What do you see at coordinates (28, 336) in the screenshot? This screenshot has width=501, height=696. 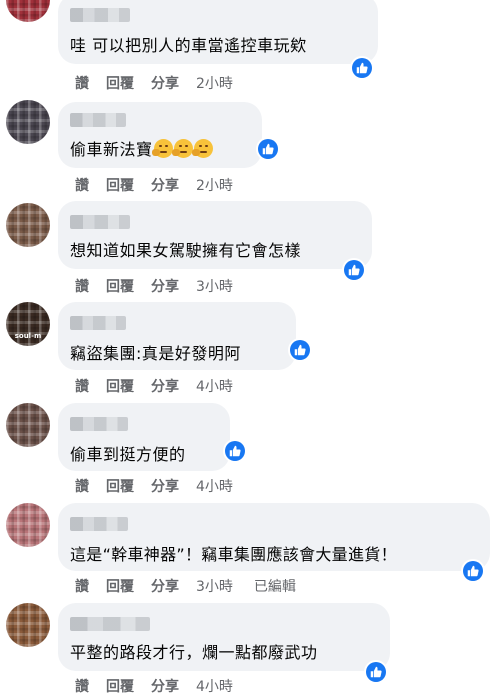 I see `avatar-label: soul-m` at bounding box center [28, 336].